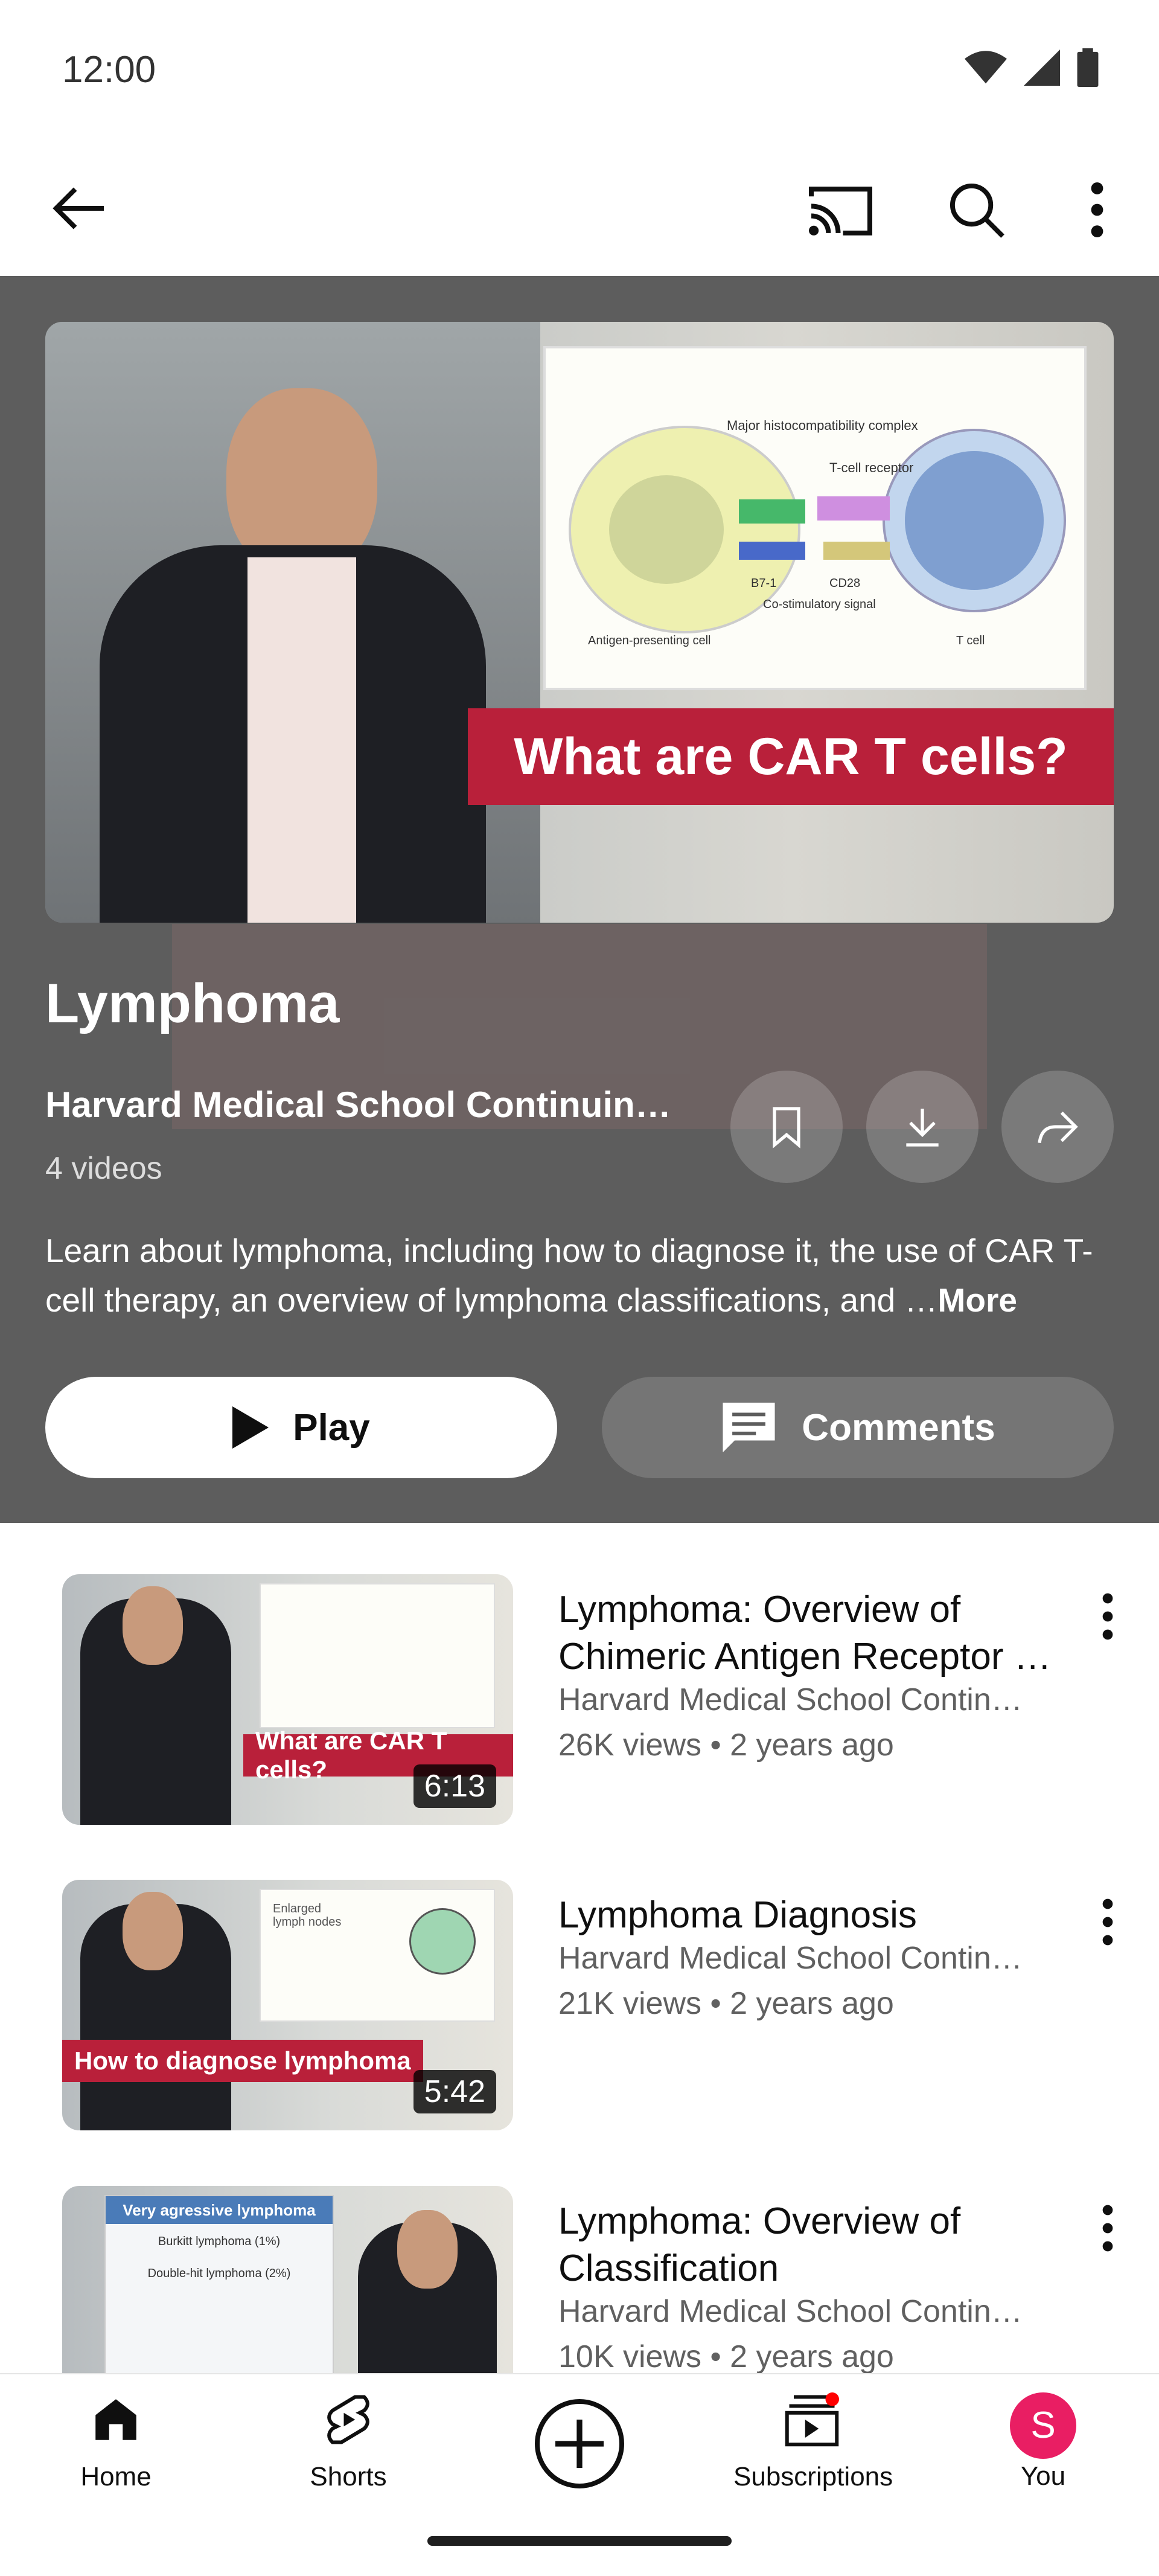 Image resolution: width=1159 pixels, height=2576 pixels. I want to click on thumb-banner: How to diagnose lymphoma, so click(242, 2061).